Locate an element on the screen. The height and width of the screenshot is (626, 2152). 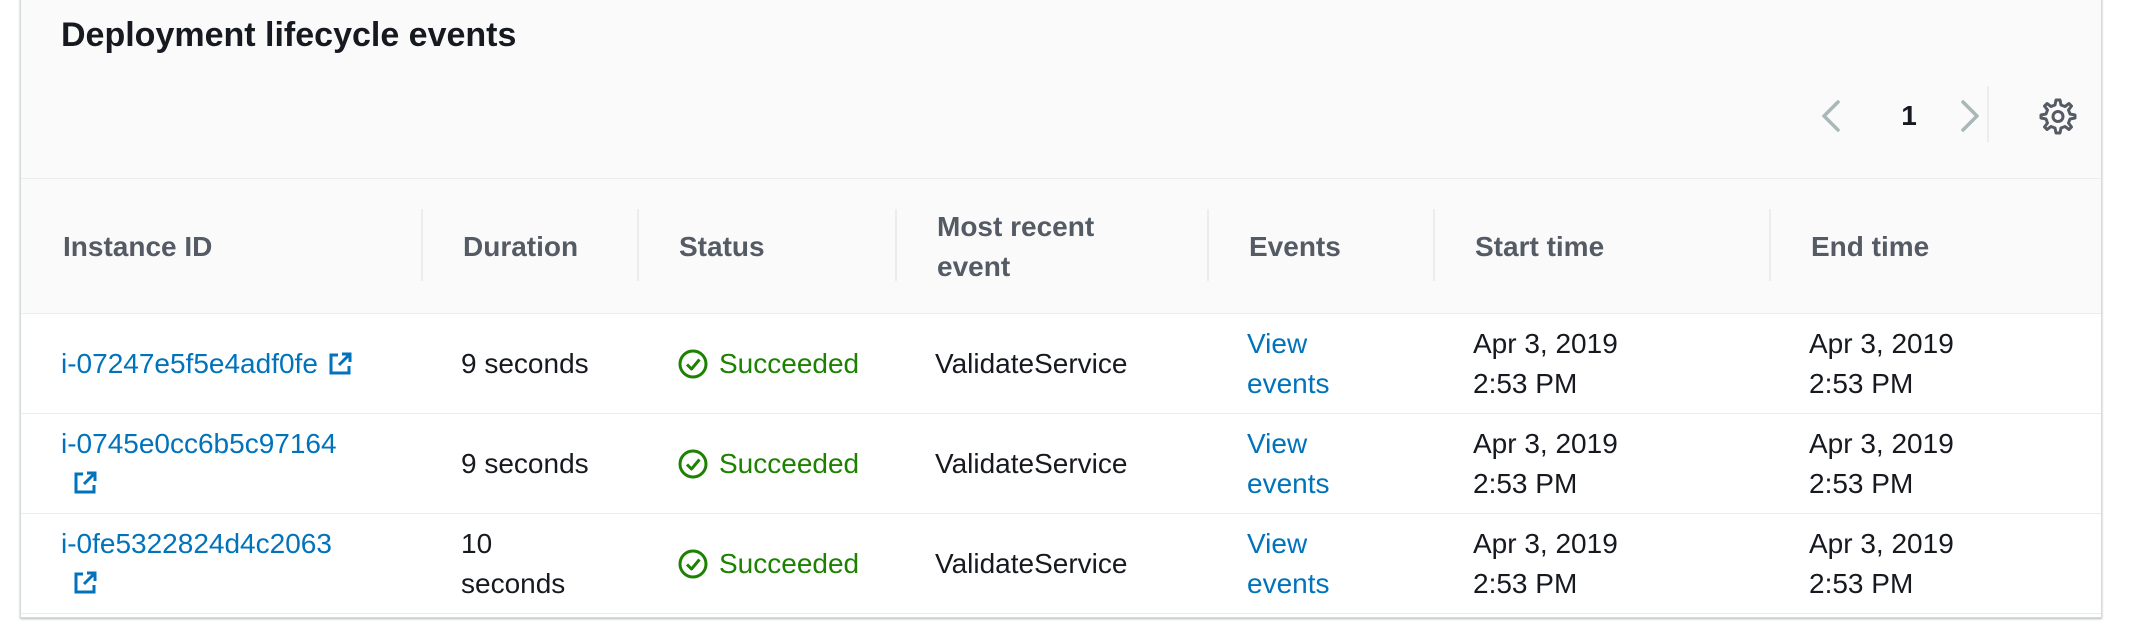
instance-id-link: i-07247e5f5e4adf0fe is located at coordinates (189, 364).